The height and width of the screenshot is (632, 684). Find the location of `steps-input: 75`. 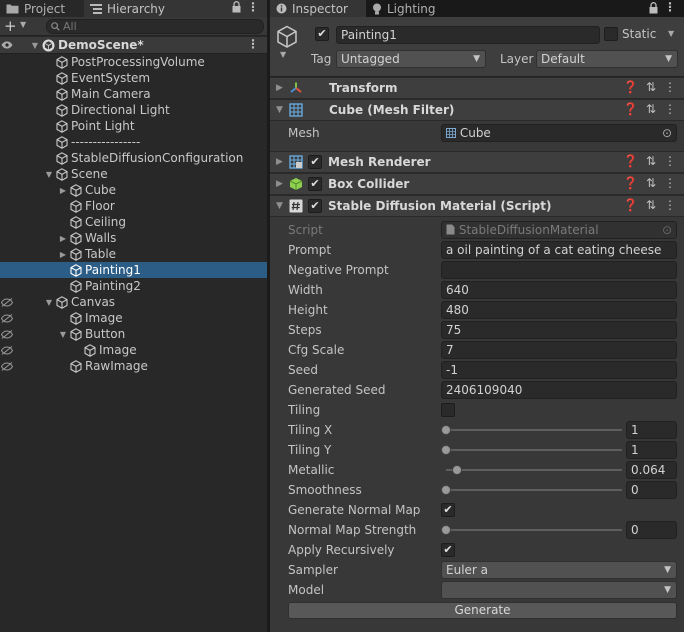

steps-input: 75 is located at coordinates (559, 330).